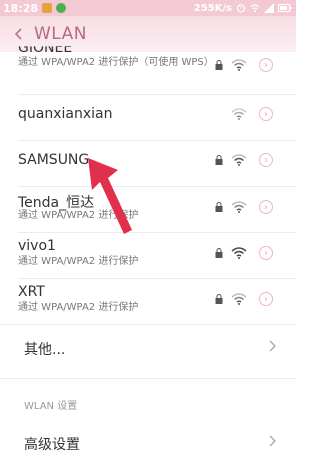  Describe the element at coordinates (148, 161) in the screenshot. I see `network-item: SAMSUNG ›` at that location.